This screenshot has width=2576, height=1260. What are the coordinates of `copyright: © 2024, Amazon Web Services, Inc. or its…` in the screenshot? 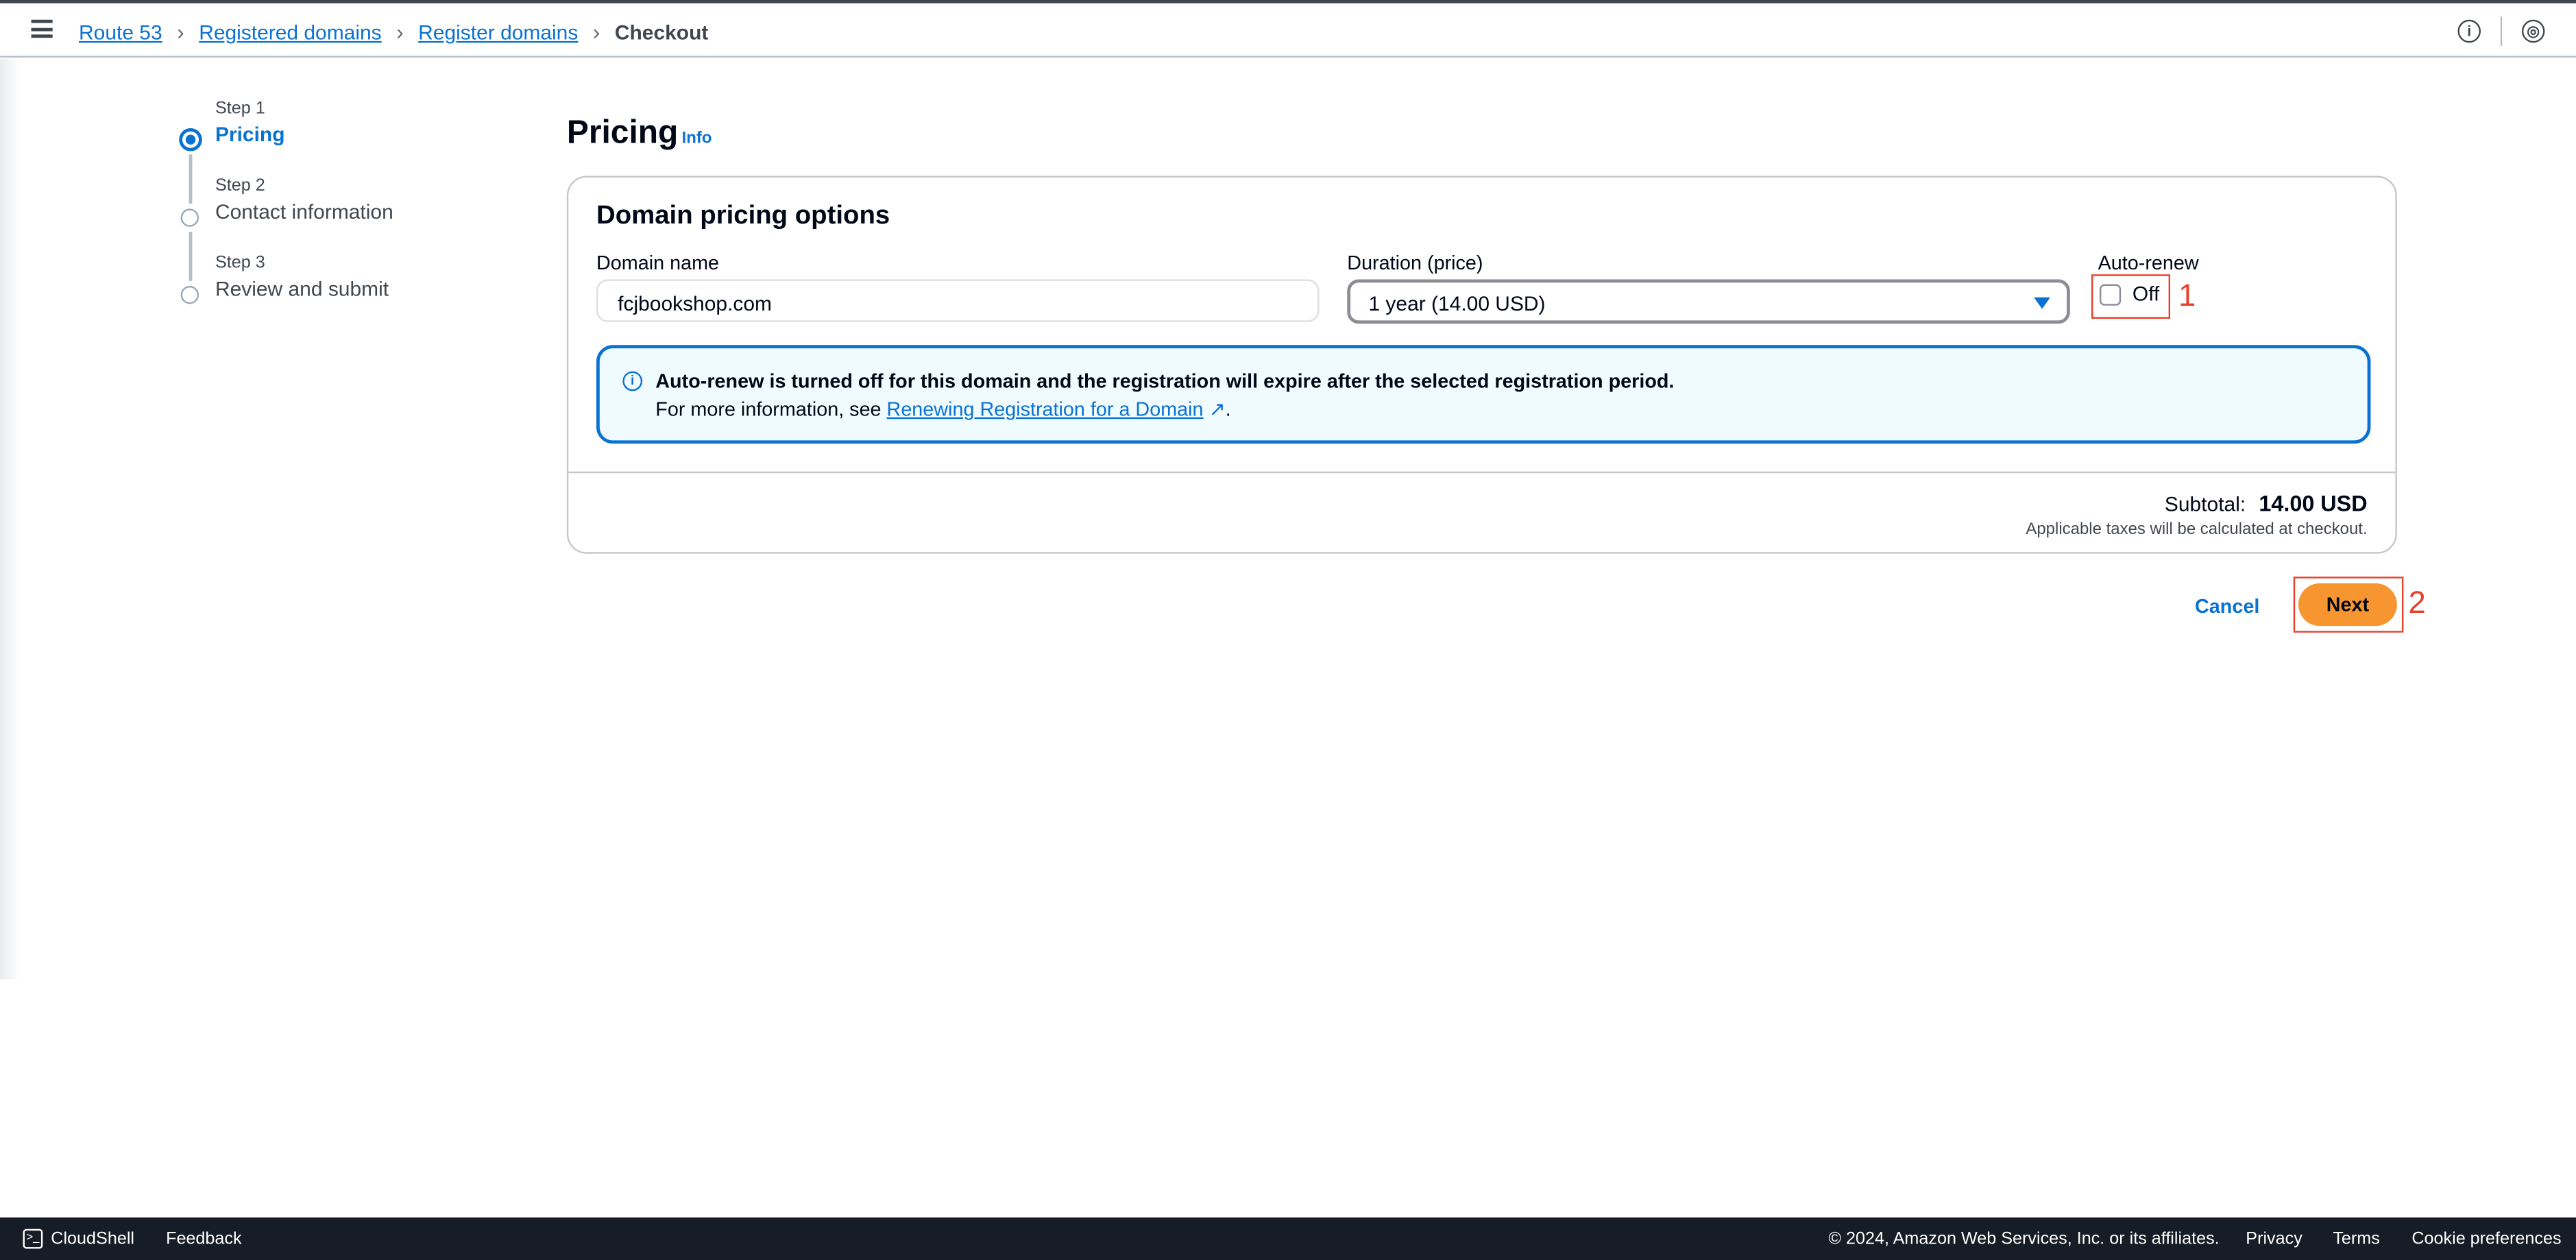 It's located at (2024, 1238).